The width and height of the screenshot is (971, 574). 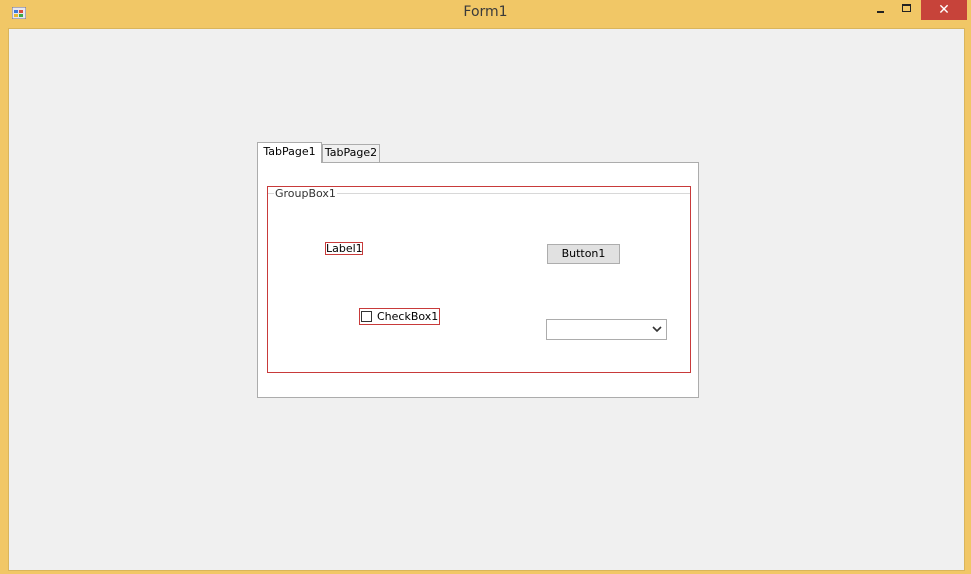 What do you see at coordinates (351, 153) in the screenshot?
I see `tab-tabpage2: TabPage2` at bounding box center [351, 153].